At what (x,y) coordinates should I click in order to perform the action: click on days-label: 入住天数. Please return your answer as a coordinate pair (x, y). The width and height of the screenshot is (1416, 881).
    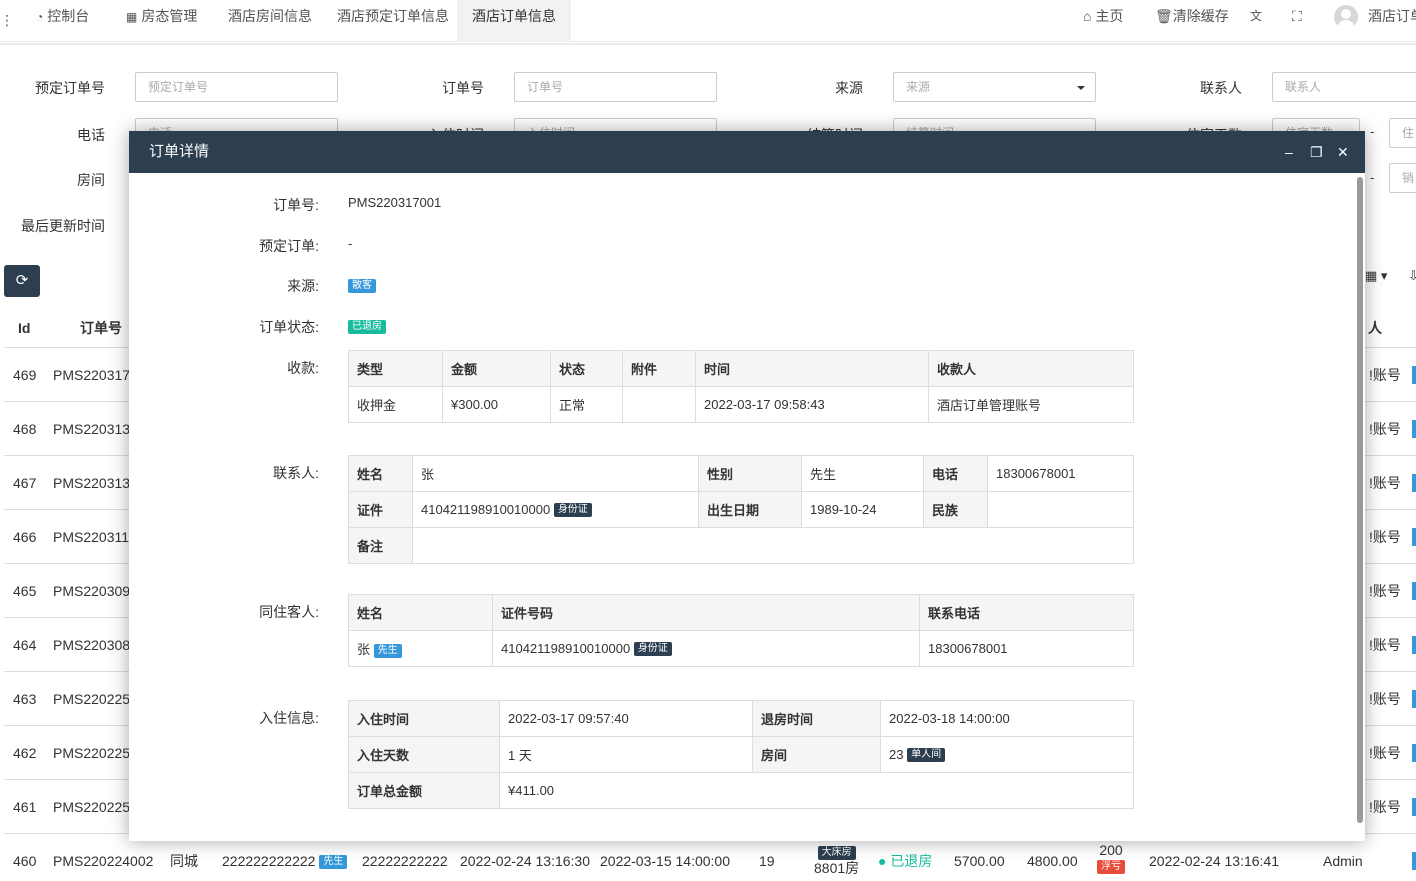
    Looking at the image, I should click on (424, 754).